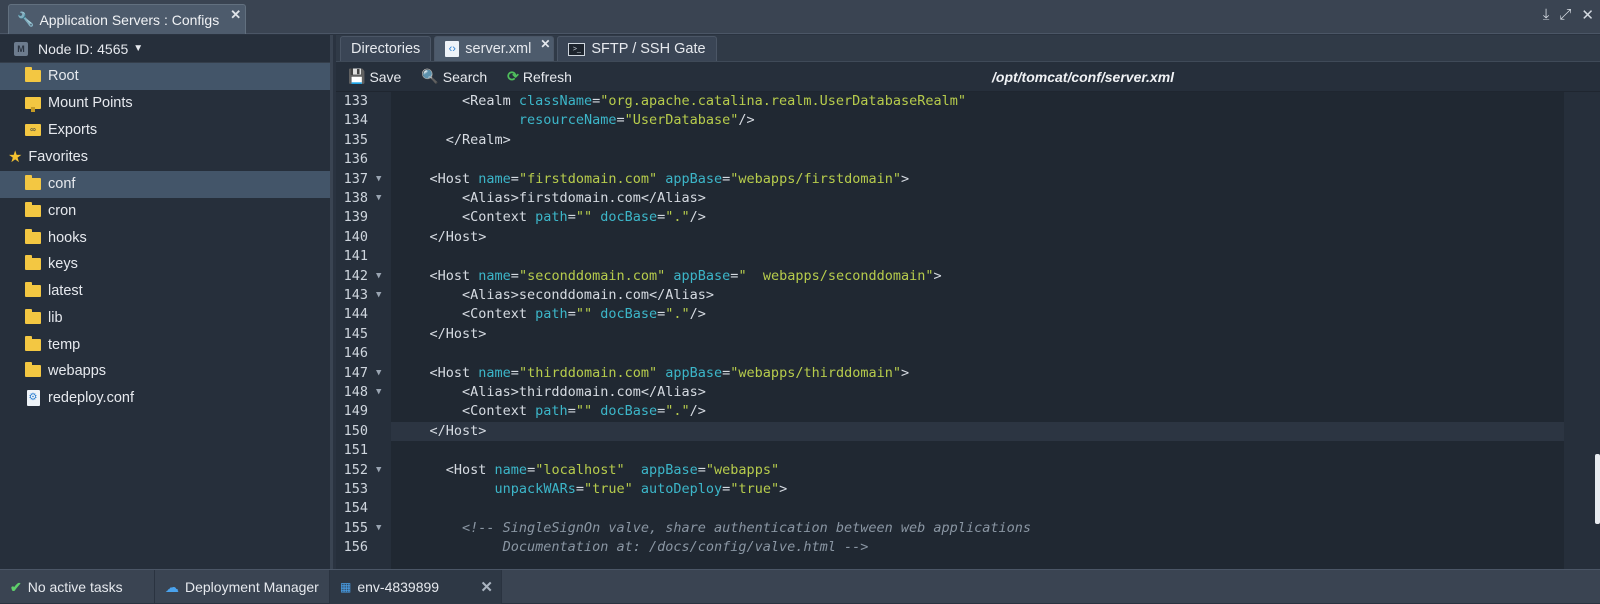  What do you see at coordinates (165, 49) in the screenshot?
I see `node-selector: M Node ID: 4565 ▼` at bounding box center [165, 49].